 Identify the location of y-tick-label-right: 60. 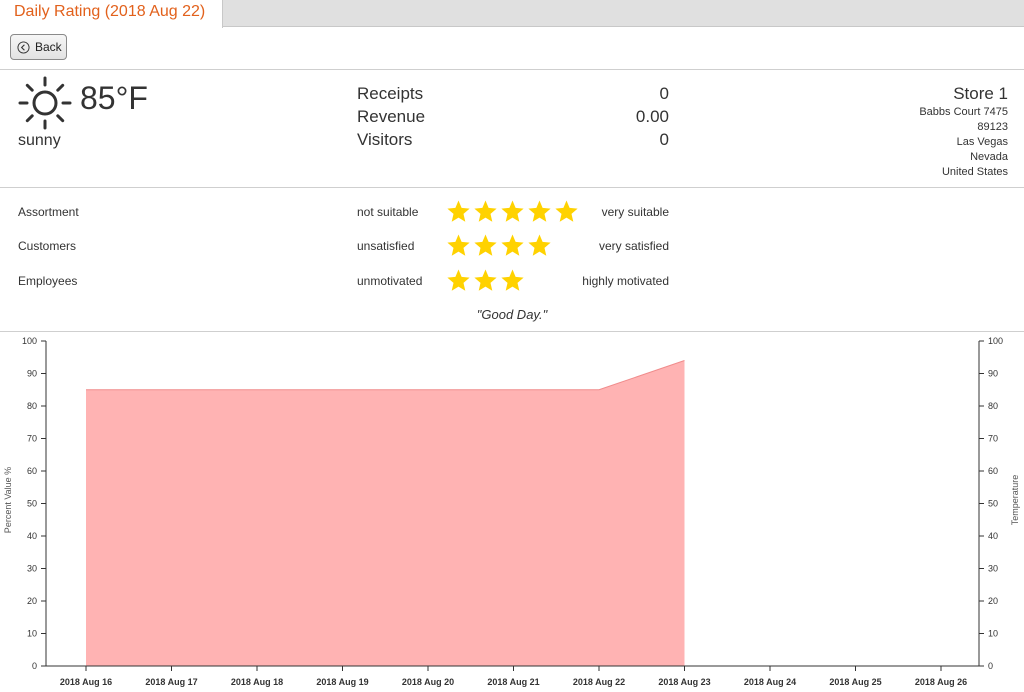
(993, 471).